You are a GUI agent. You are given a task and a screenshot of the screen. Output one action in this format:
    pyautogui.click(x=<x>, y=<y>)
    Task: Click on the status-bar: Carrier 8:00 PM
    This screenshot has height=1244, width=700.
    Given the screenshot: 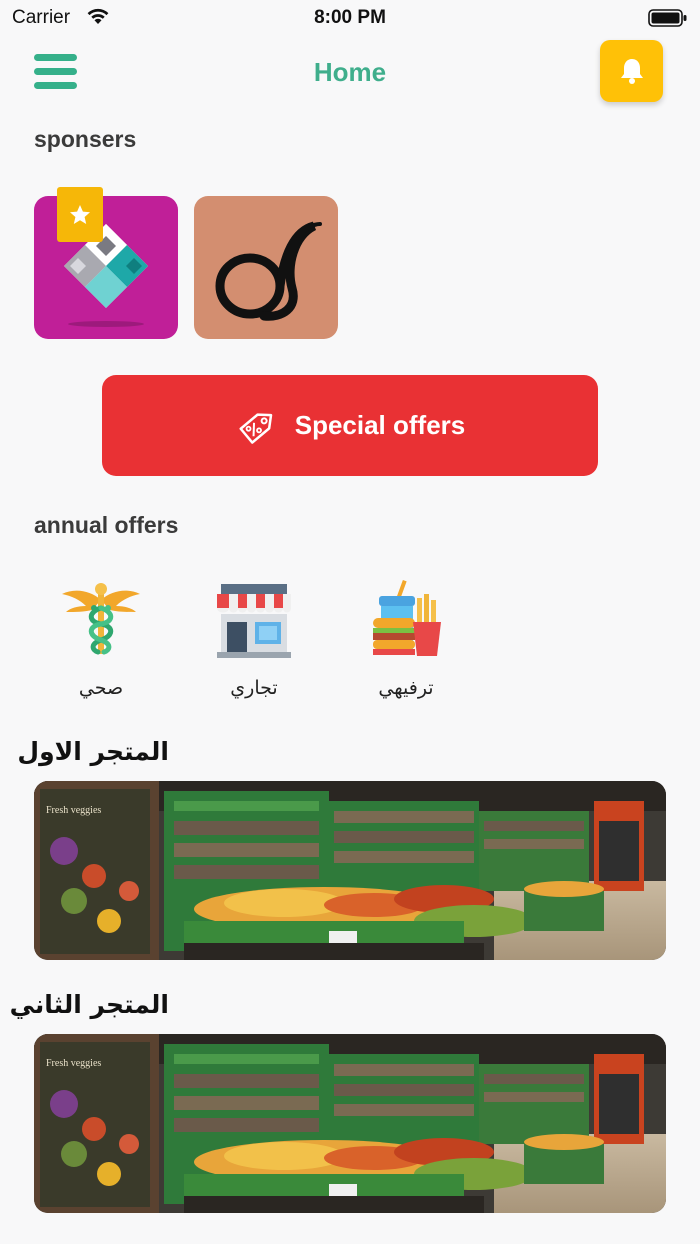 What is the action you would take?
    pyautogui.click(x=350, y=18)
    